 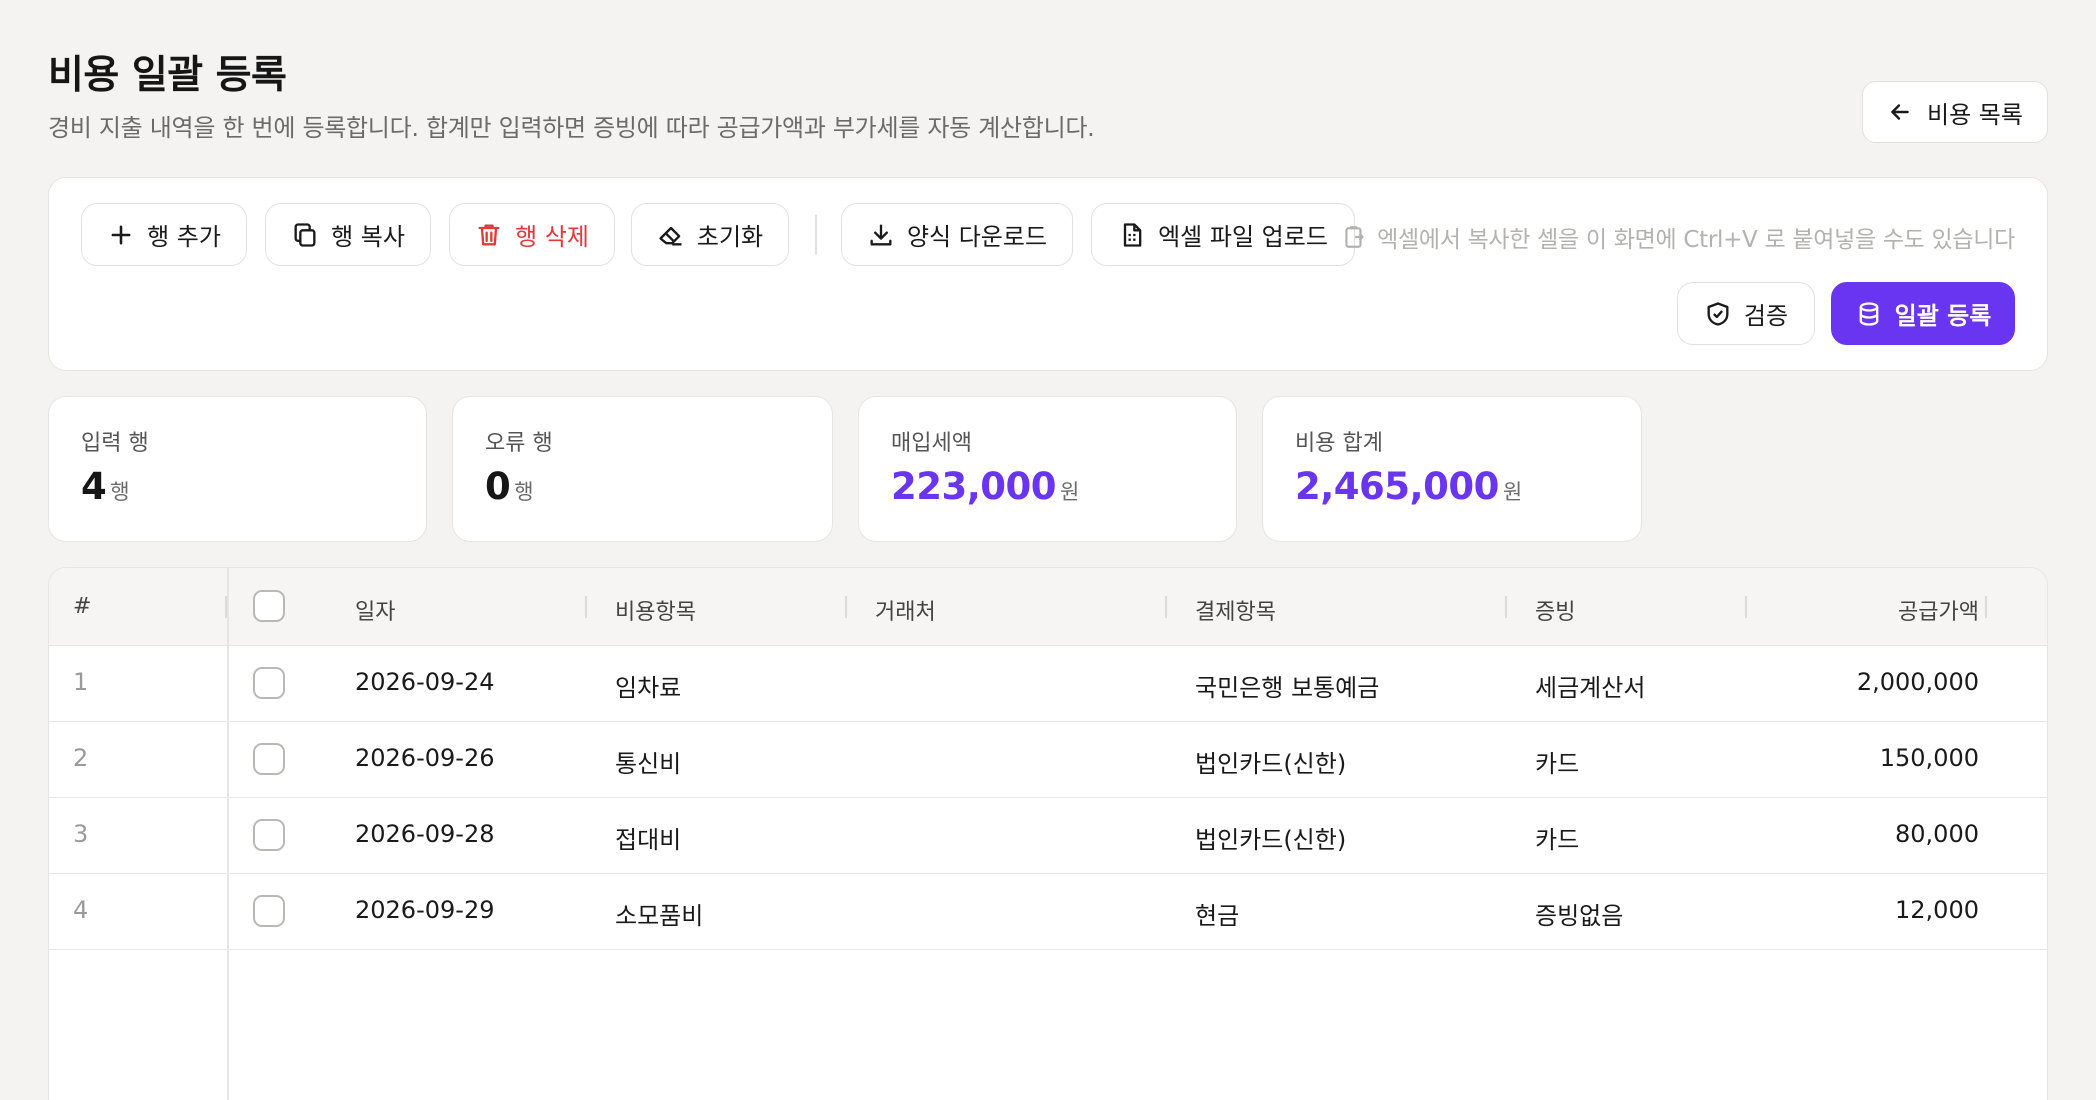 What do you see at coordinates (368, 234) in the screenshot?
I see `copy-row-label: 행 복사` at bounding box center [368, 234].